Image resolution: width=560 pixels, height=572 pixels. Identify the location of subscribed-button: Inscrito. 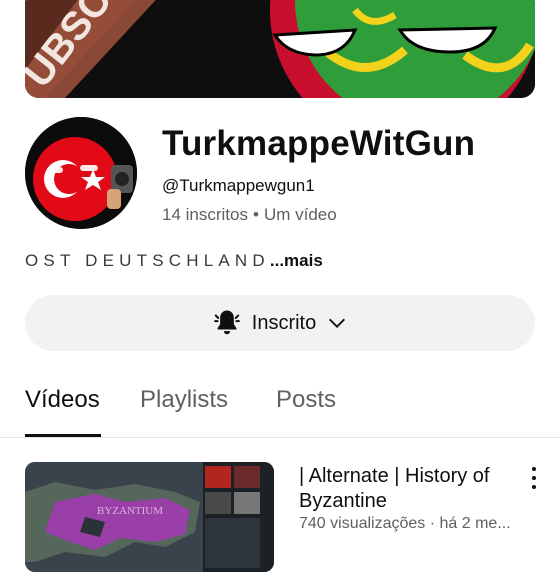
(280, 323).